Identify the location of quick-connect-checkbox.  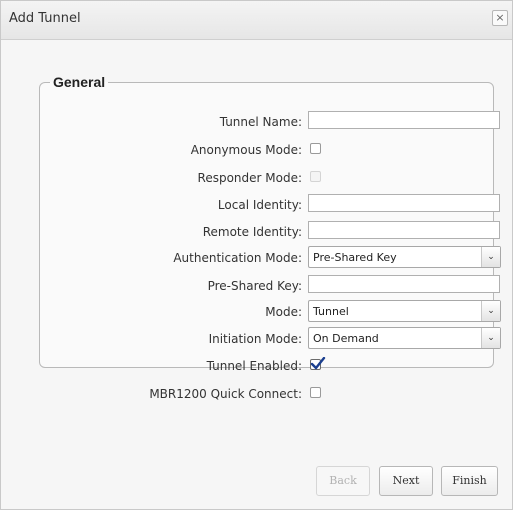
(315, 392).